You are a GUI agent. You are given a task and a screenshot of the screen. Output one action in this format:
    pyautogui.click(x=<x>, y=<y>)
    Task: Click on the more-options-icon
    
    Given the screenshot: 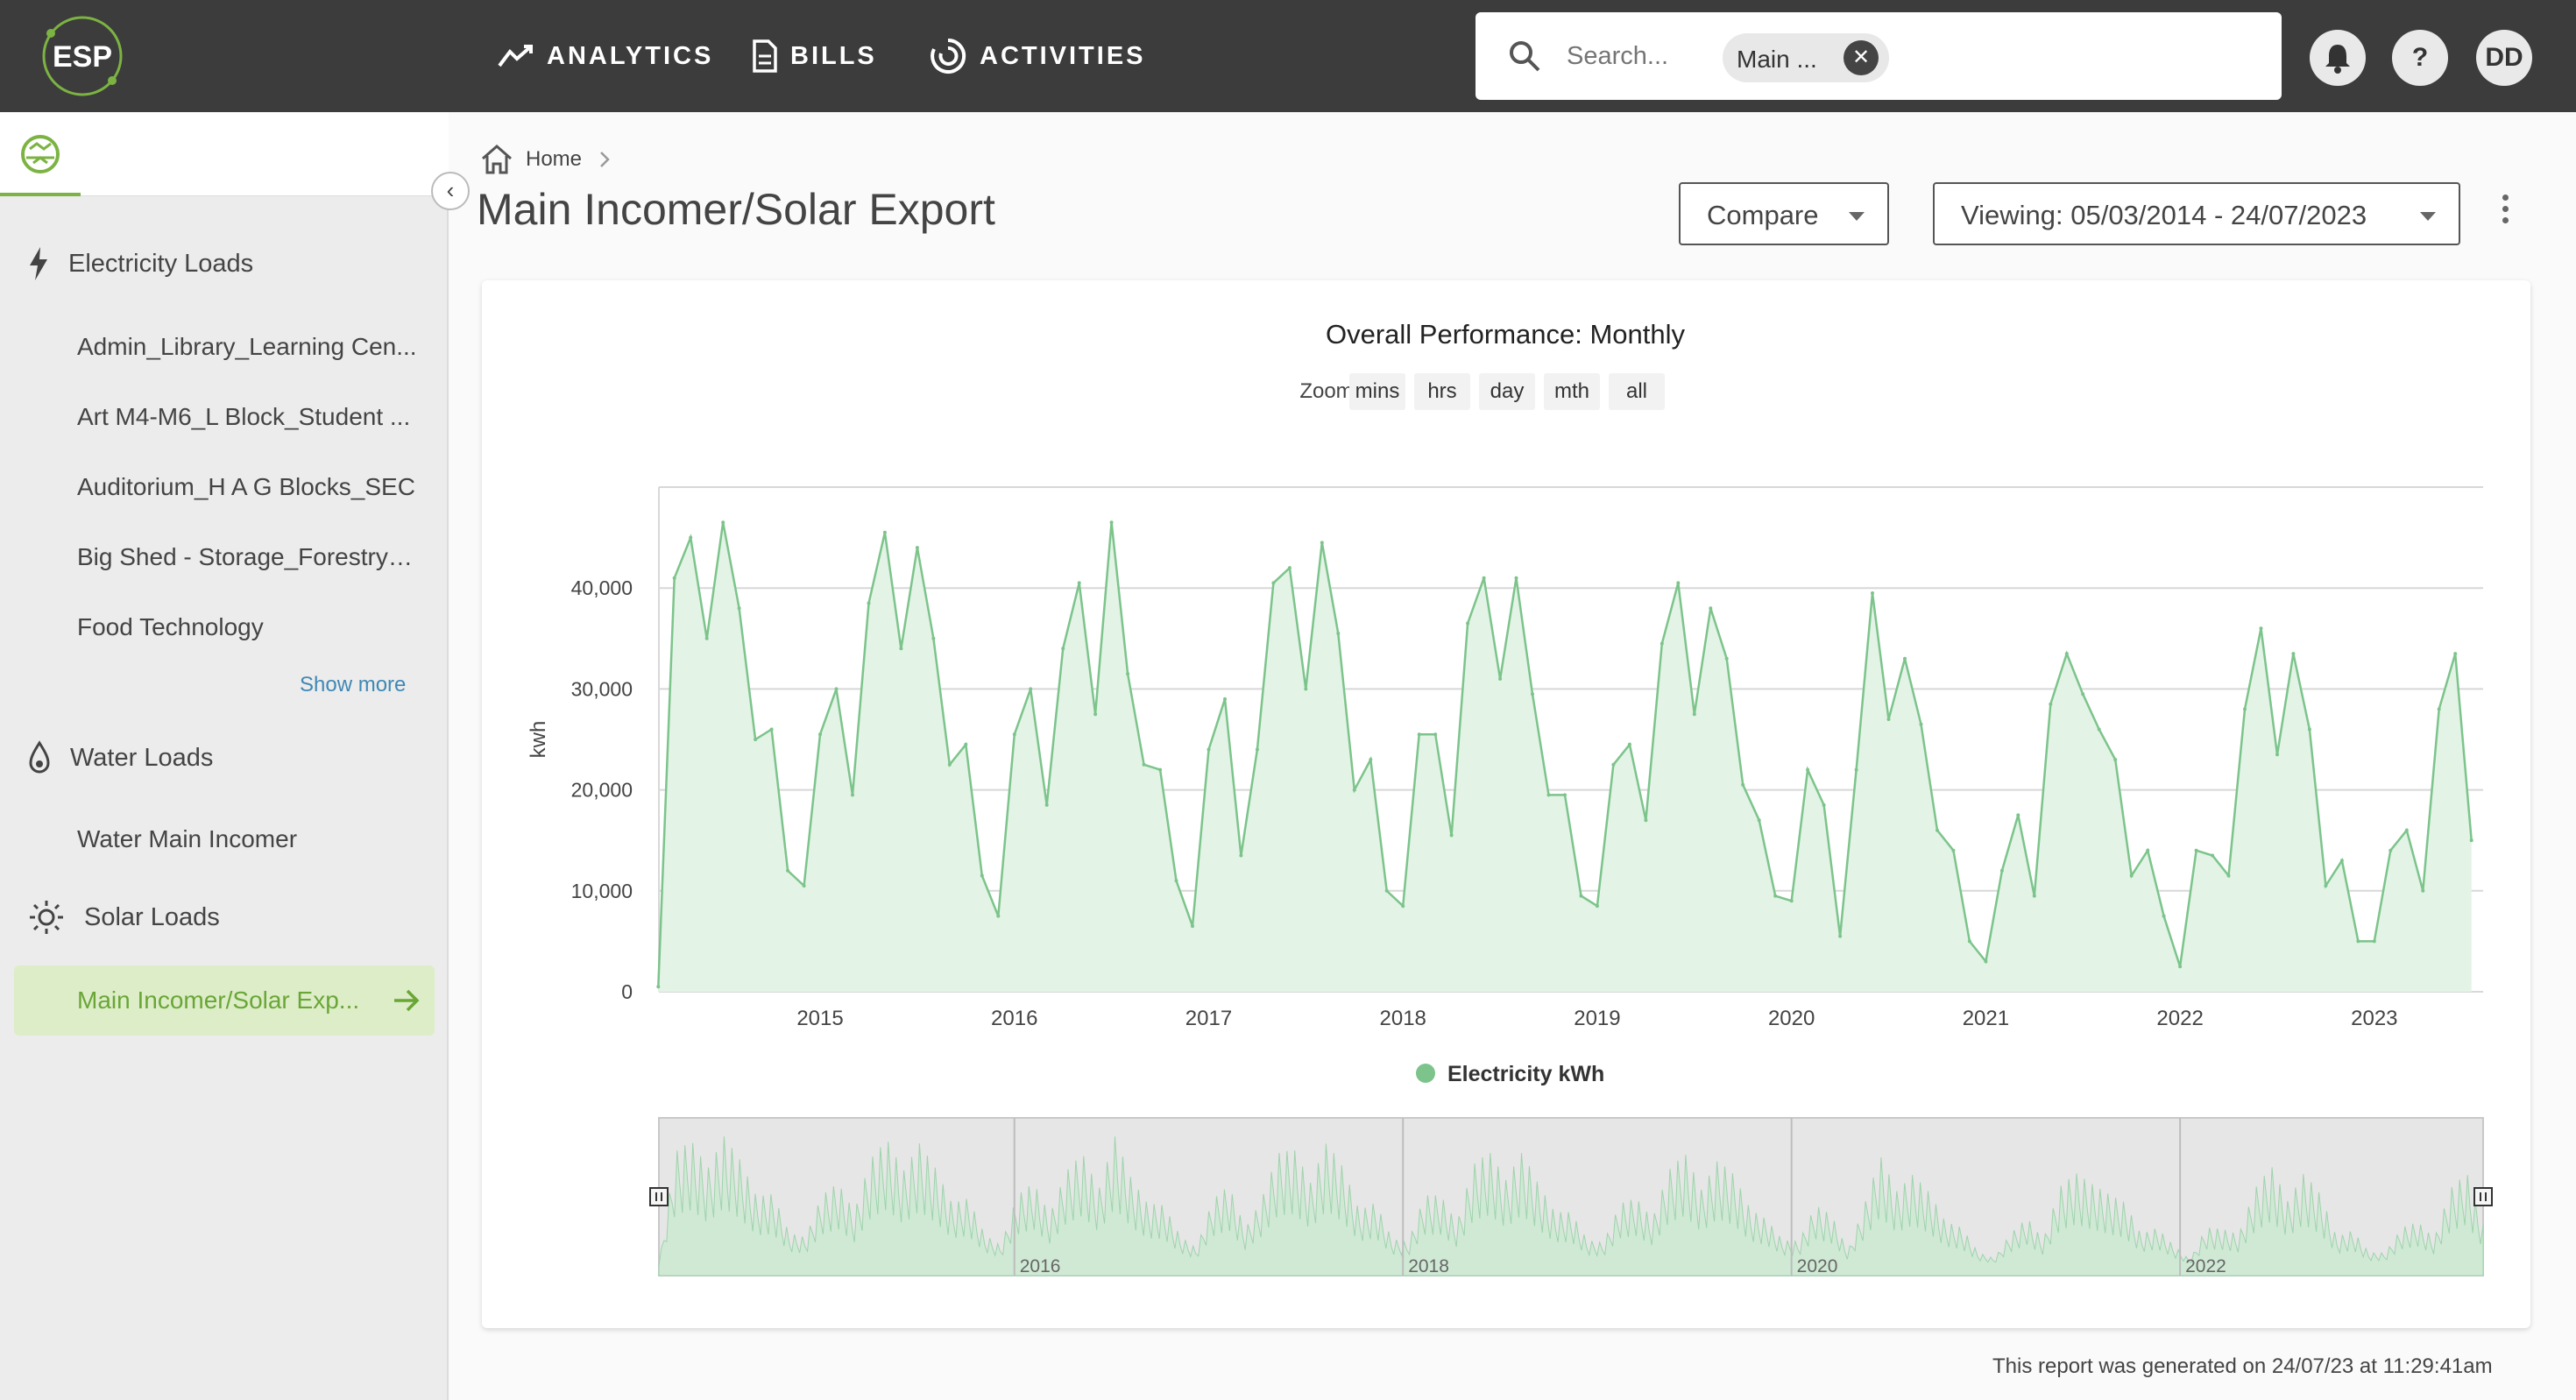 What is the action you would take?
    pyautogui.click(x=2506, y=212)
    